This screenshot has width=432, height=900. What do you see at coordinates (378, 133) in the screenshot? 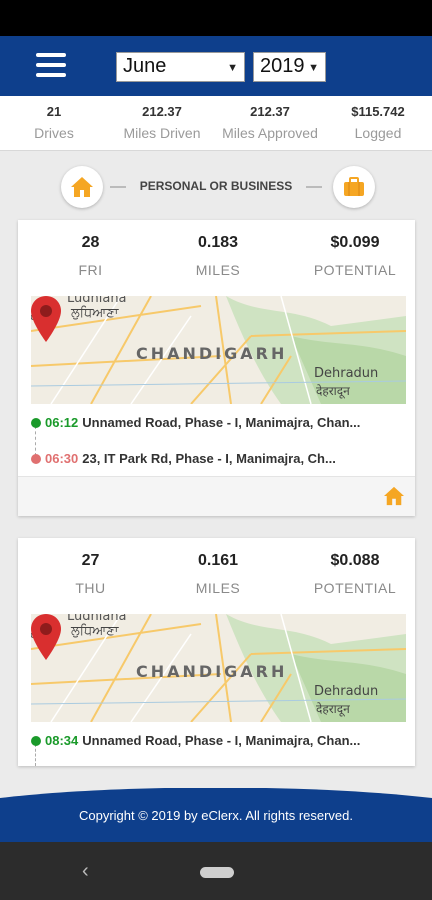
I see `stat-label: Logged` at bounding box center [378, 133].